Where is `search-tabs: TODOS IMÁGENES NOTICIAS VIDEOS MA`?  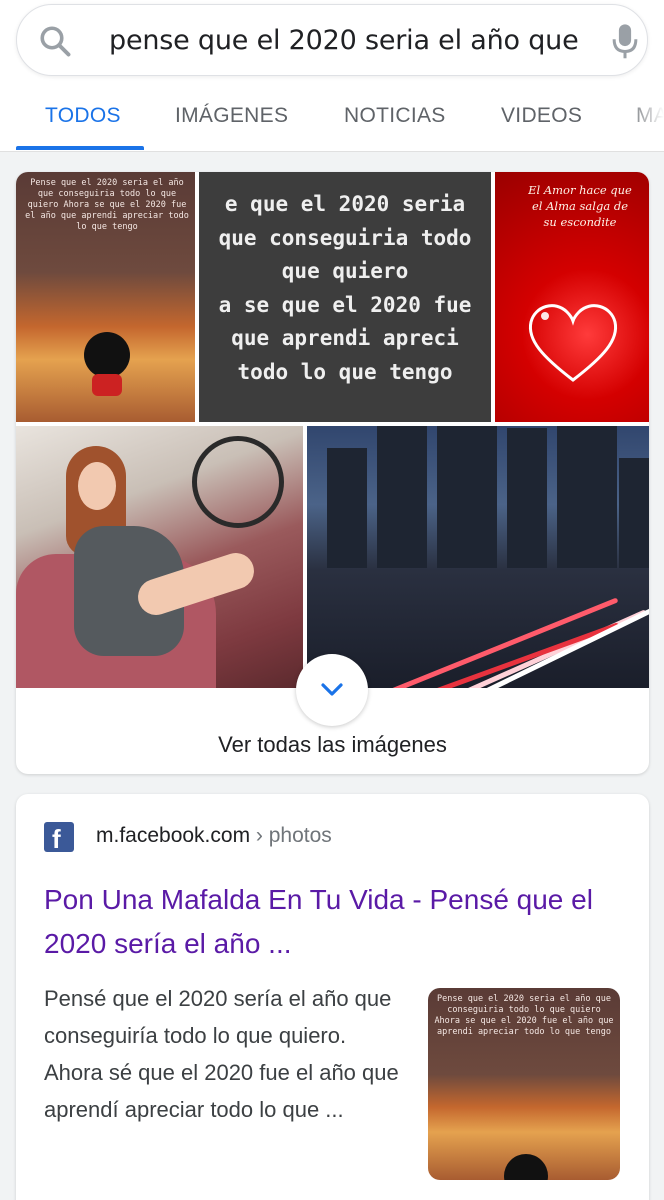
search-tabs: TODOS IMÁGENES NOTICIAS VIDEOS MA is located at coordinates (332, 122).